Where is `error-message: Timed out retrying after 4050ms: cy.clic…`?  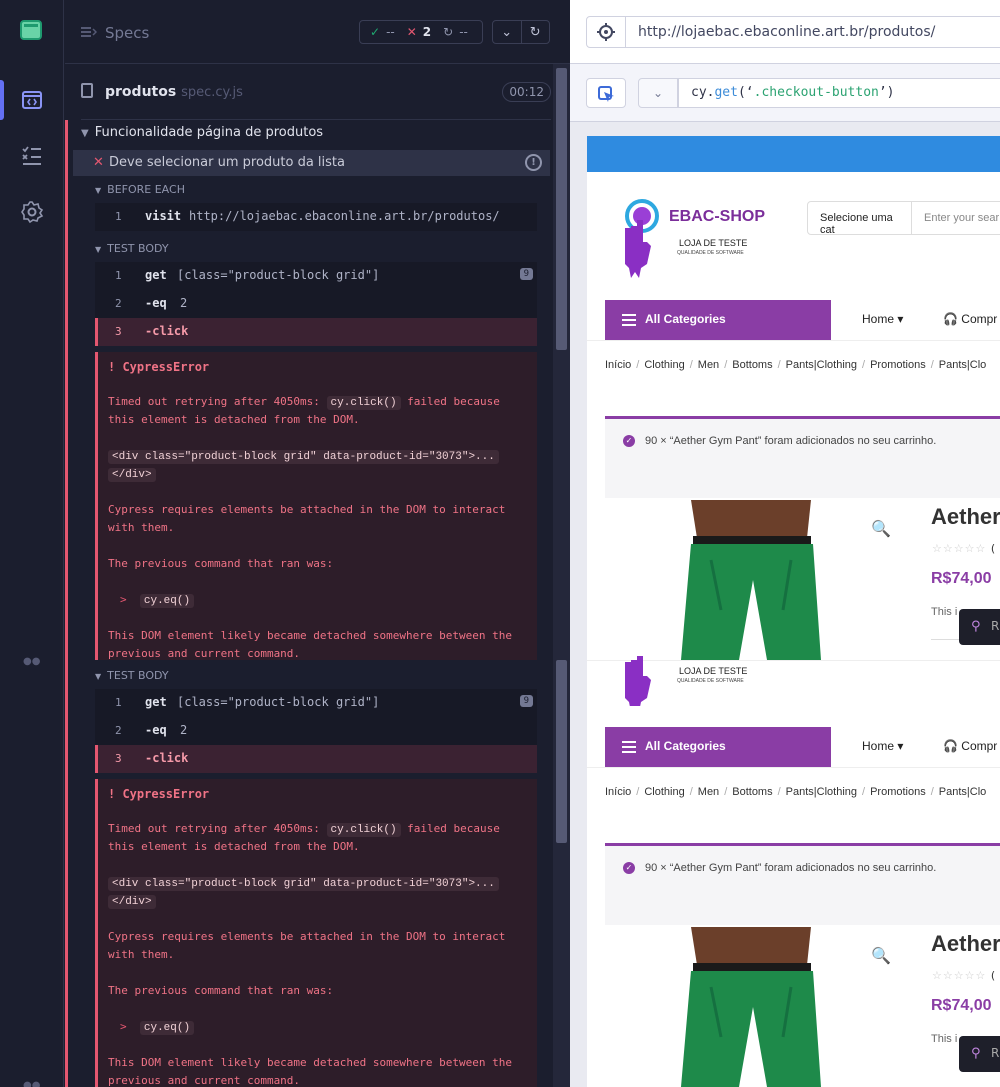
error-message: Timed out retrying after 4050ms: cy.clic… is located at coordinates (318, 402).